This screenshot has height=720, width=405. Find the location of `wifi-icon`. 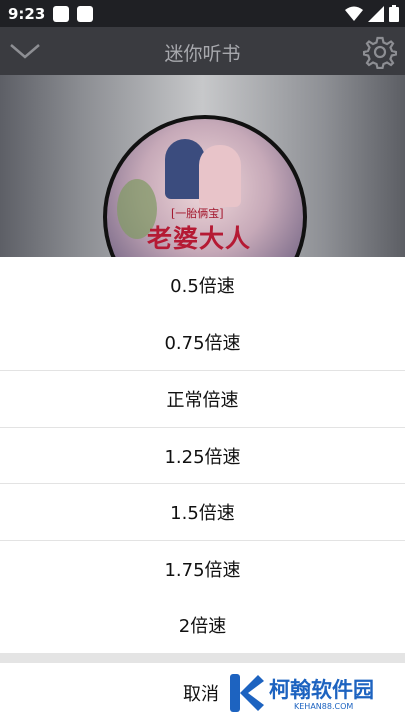

wifi-icon is located at coordinates (354, 13).